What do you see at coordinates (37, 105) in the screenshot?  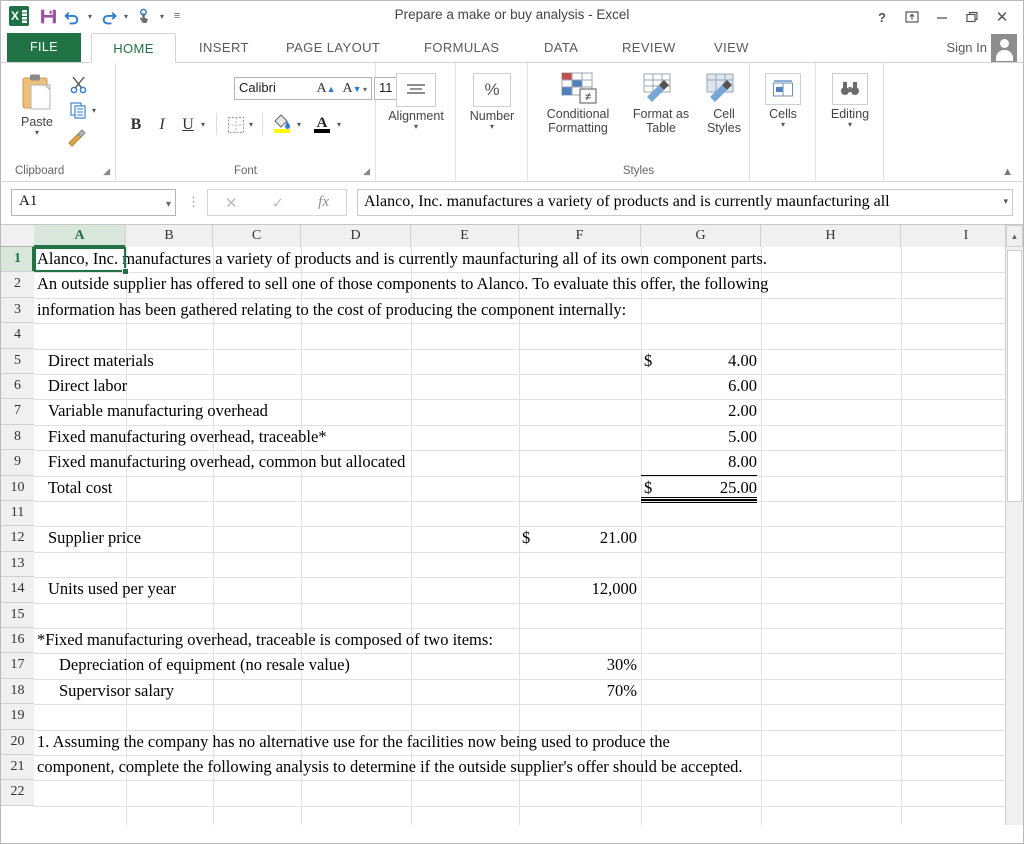 I see `paste-button: Paste ▾` at bounding box center [37, 105].